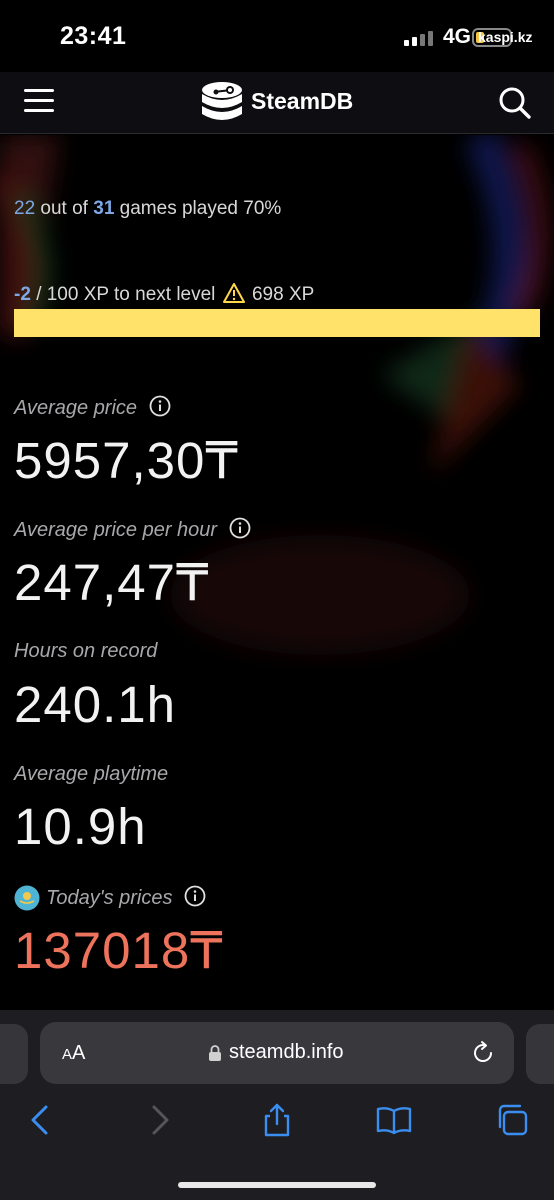 This screenshot has height=1200, width=554. Describe the element at coordinates (505, 37) in the screenshot. I see `carrier-label: kaspi.kz` at that location.